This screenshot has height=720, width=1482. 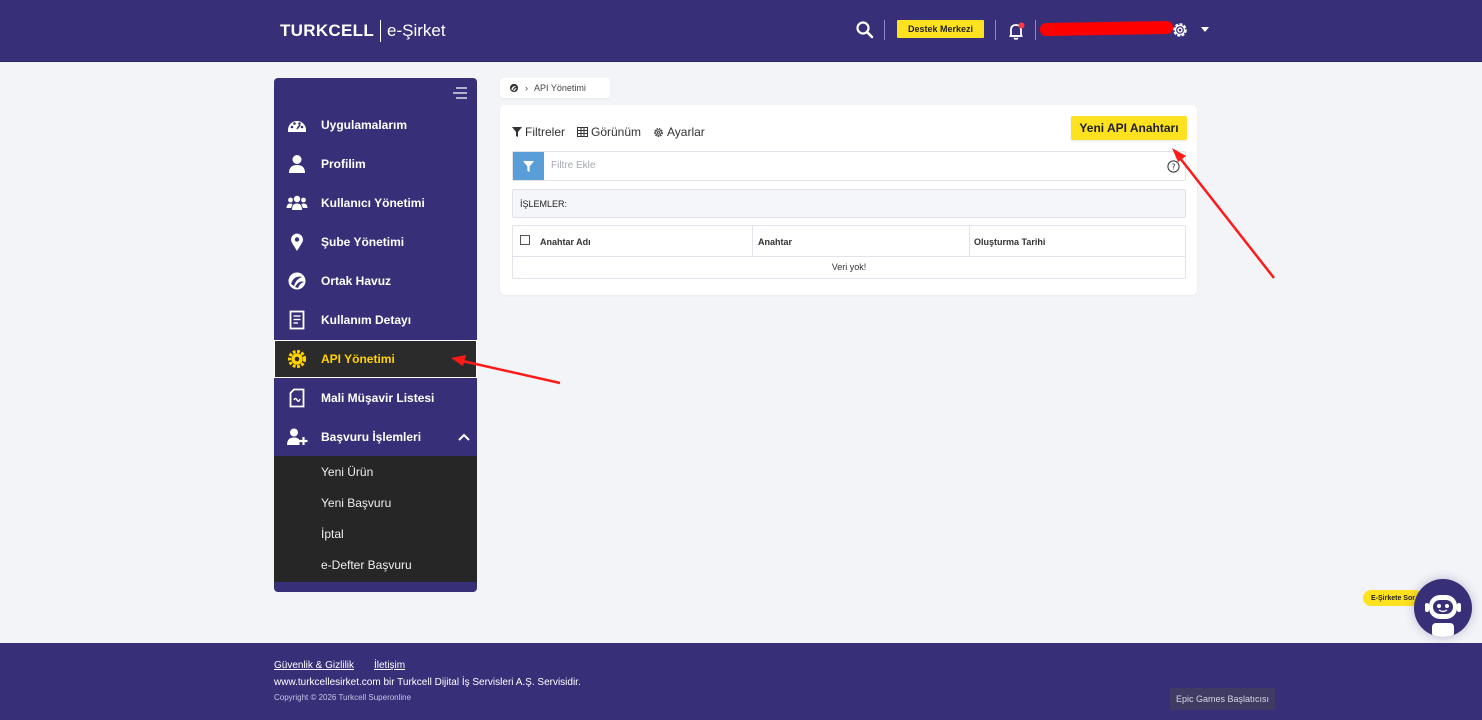 I want to click on sidebar-item-label: Uygulamalarım, so click(x=364, y=125).